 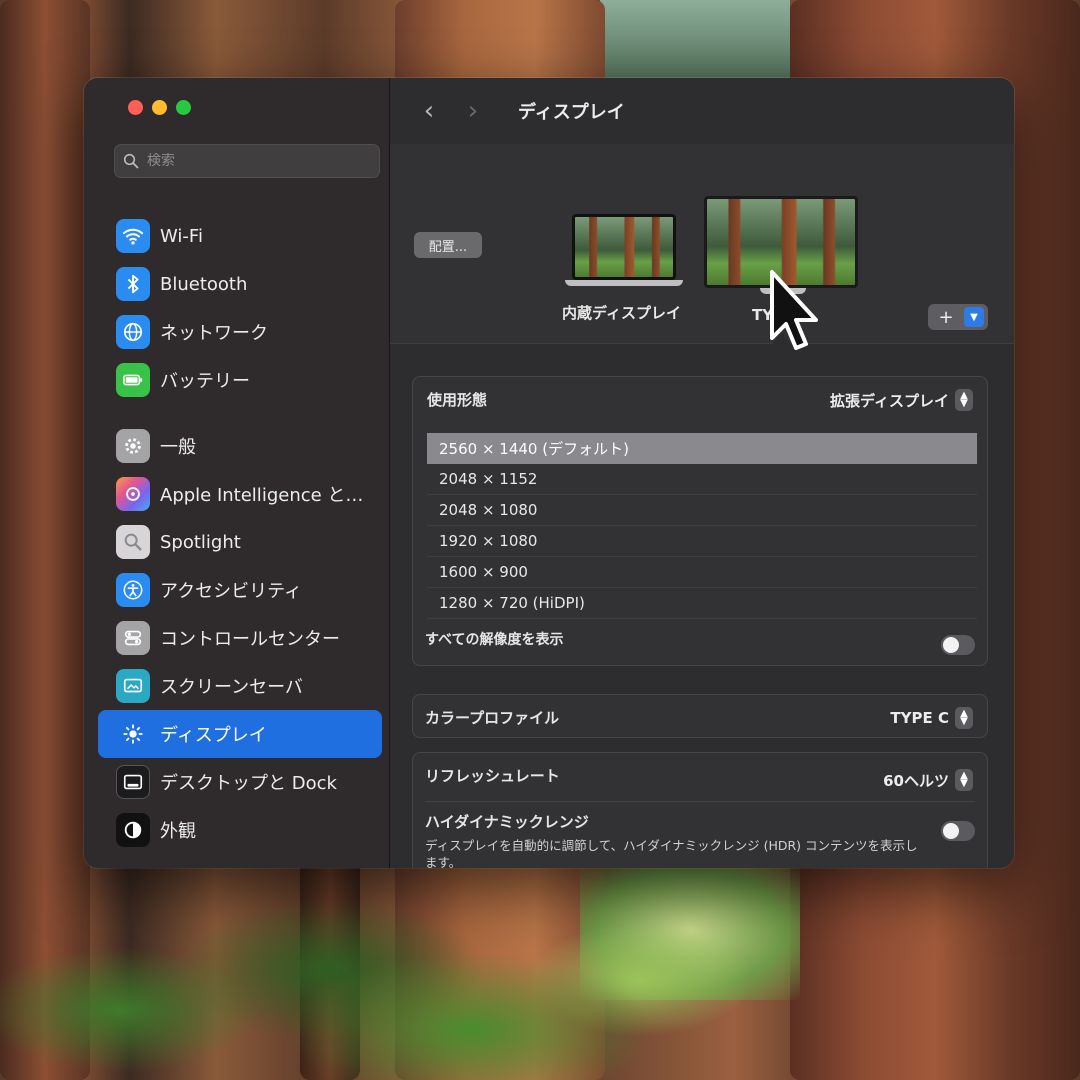 What do you see at coordinates (429, 111) in the screenshot?
I see `back-button: ‹` at bounding box center [429, 111].